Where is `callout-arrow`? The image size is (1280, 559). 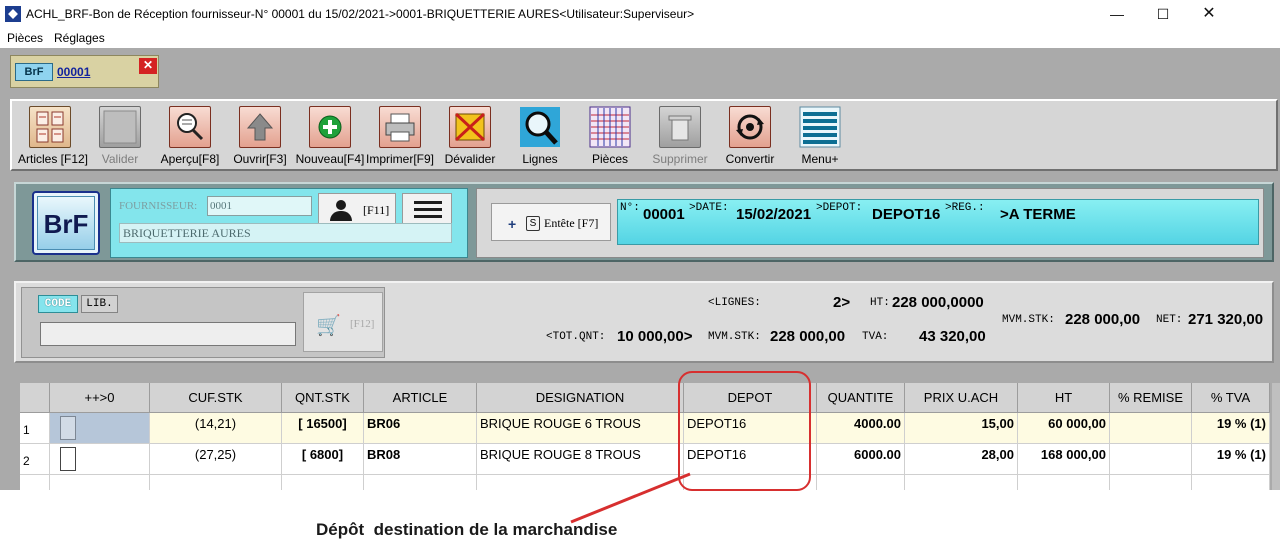
callout-arrow is located at coordinates (630, 498).